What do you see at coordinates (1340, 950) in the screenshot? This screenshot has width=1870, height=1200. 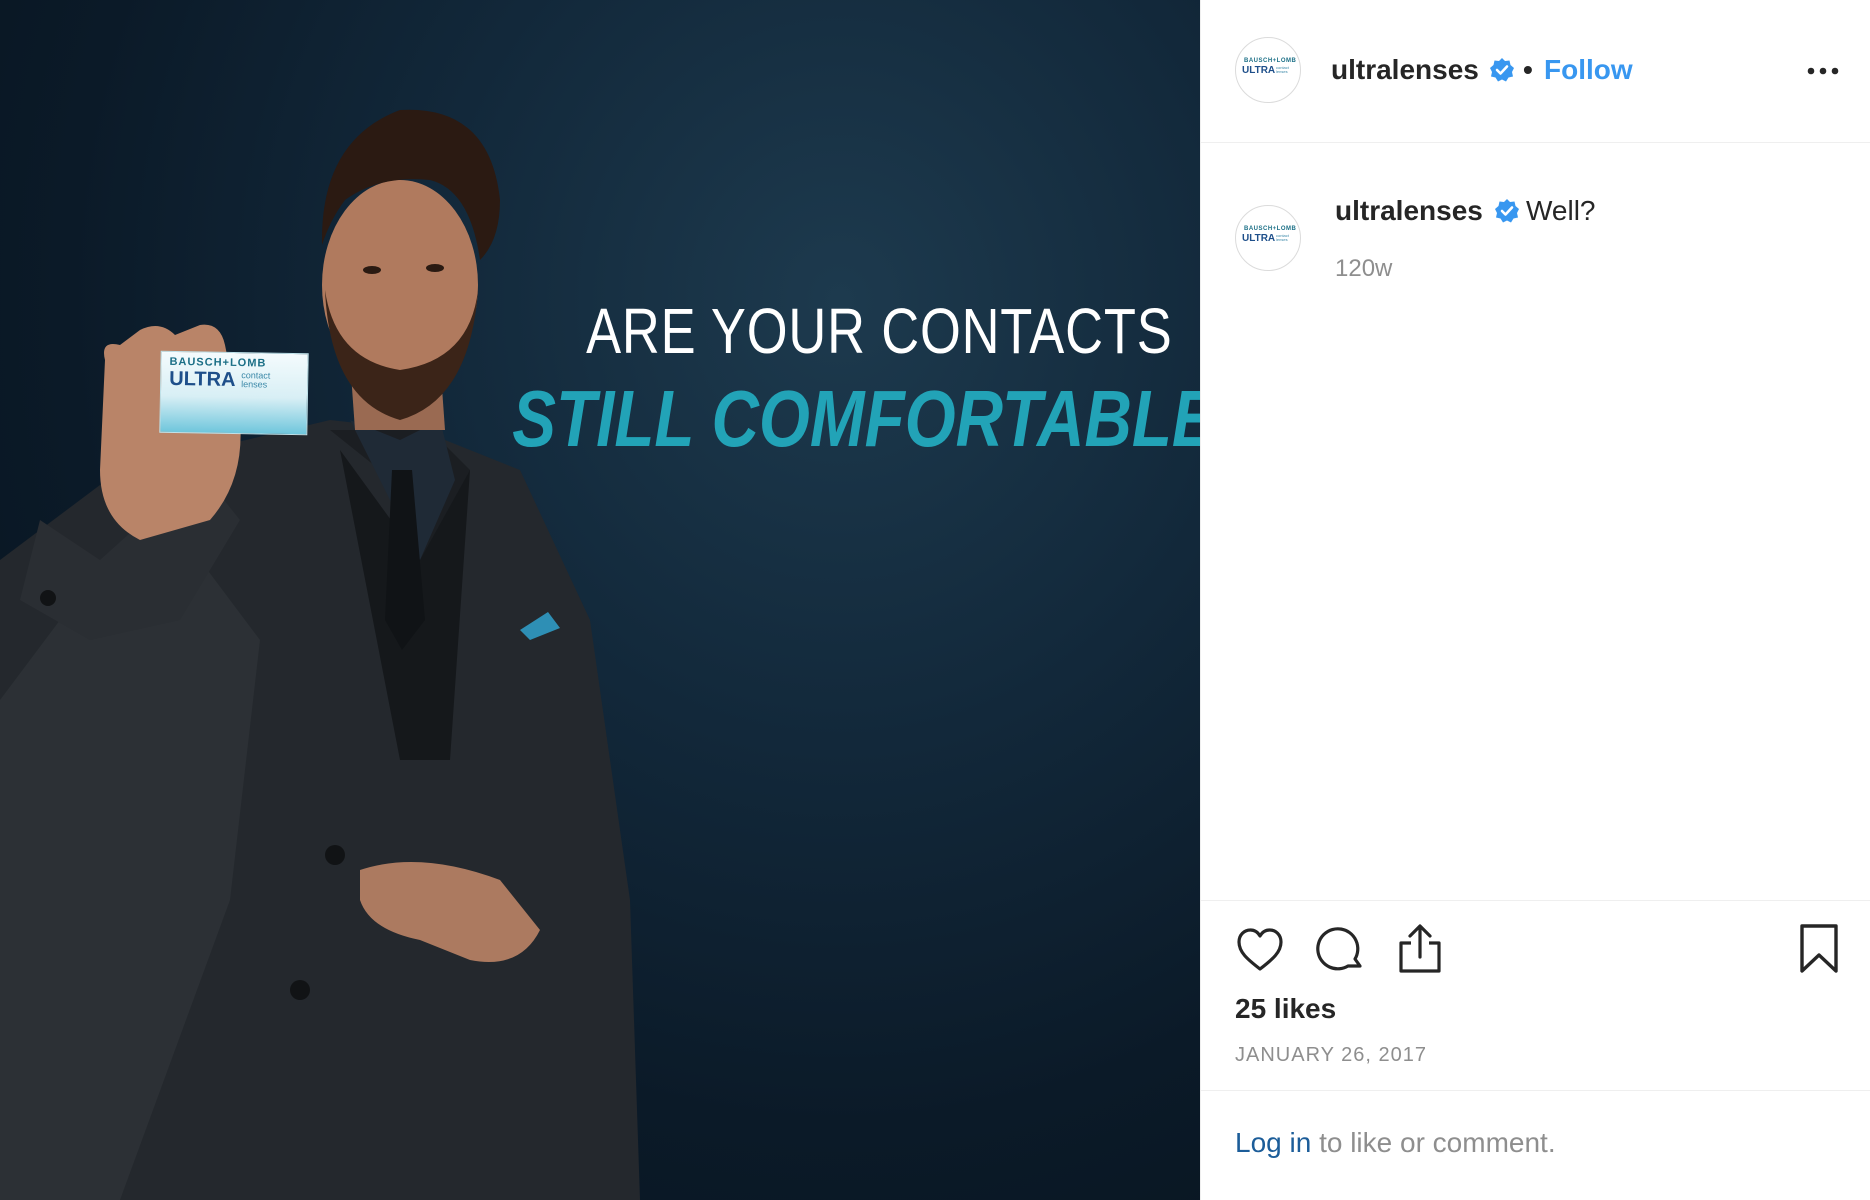 I see `comment-bubble-icon` at bounding box center [1340, 950].